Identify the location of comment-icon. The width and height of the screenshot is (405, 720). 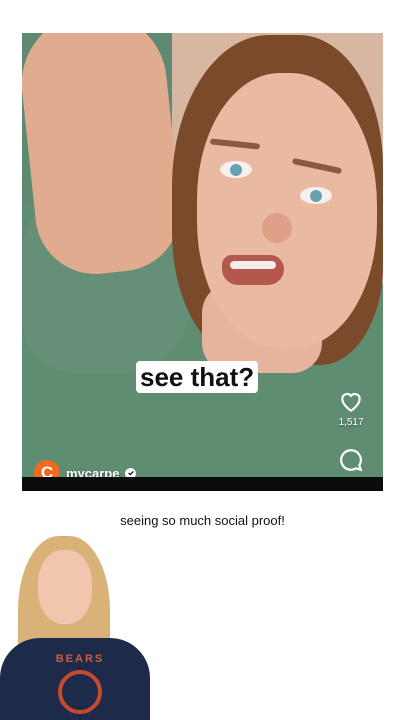
(351, 460).